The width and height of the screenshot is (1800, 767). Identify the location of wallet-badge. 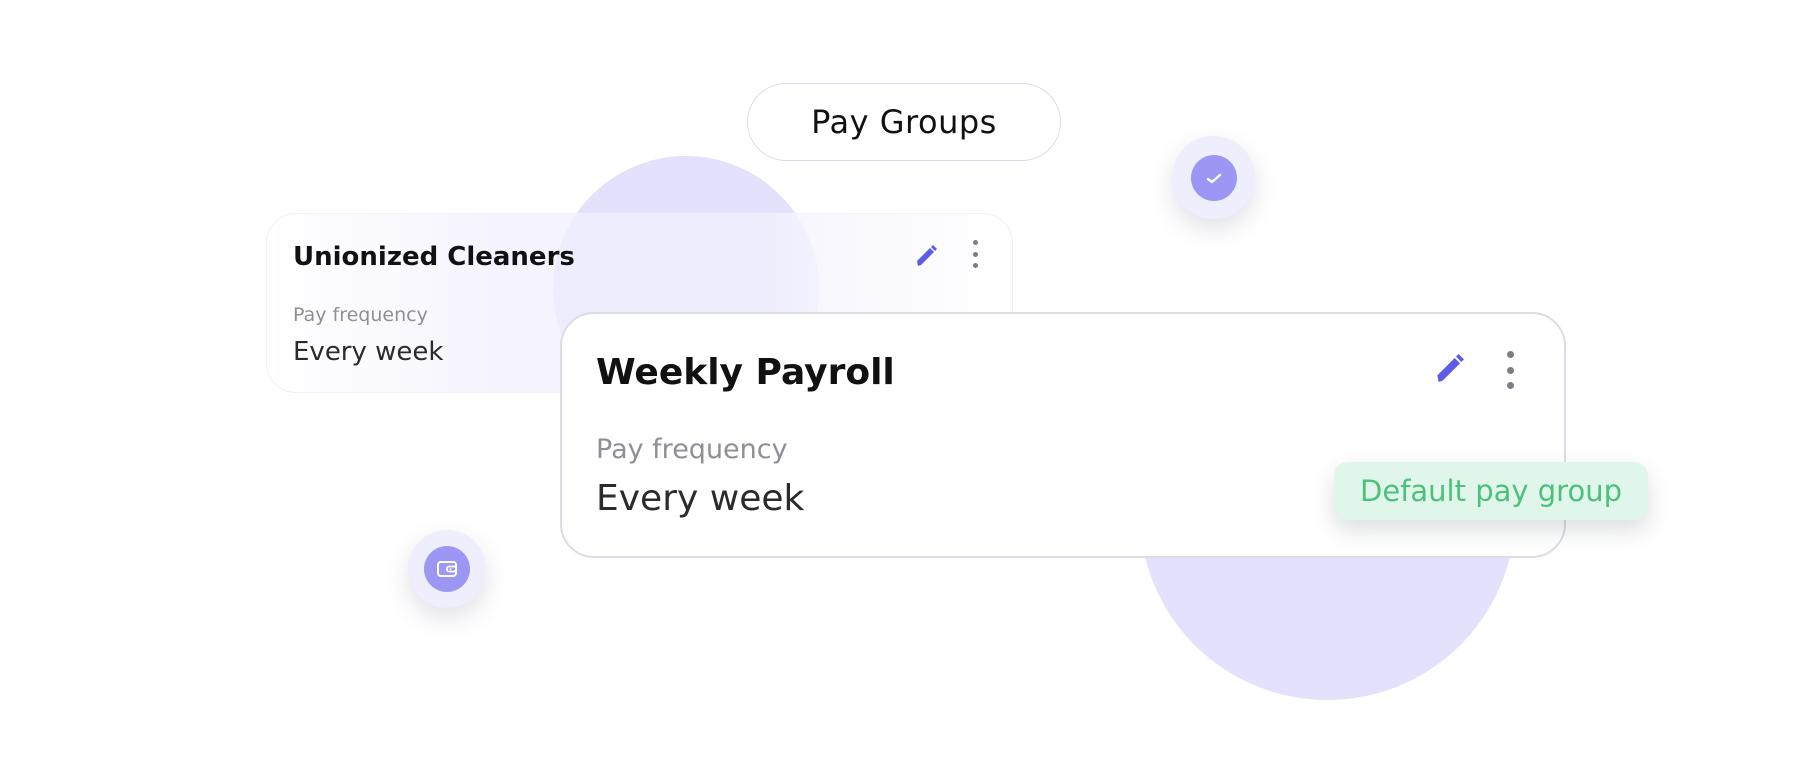
(447, 569).